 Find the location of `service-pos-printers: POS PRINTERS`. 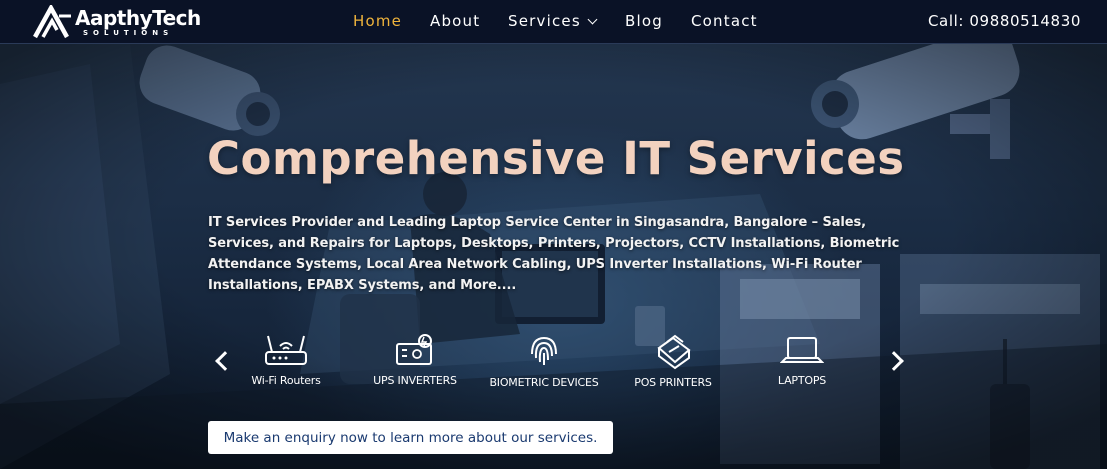

service-pos-printers: POS PRINTERS is located at coordinates (673, 360).